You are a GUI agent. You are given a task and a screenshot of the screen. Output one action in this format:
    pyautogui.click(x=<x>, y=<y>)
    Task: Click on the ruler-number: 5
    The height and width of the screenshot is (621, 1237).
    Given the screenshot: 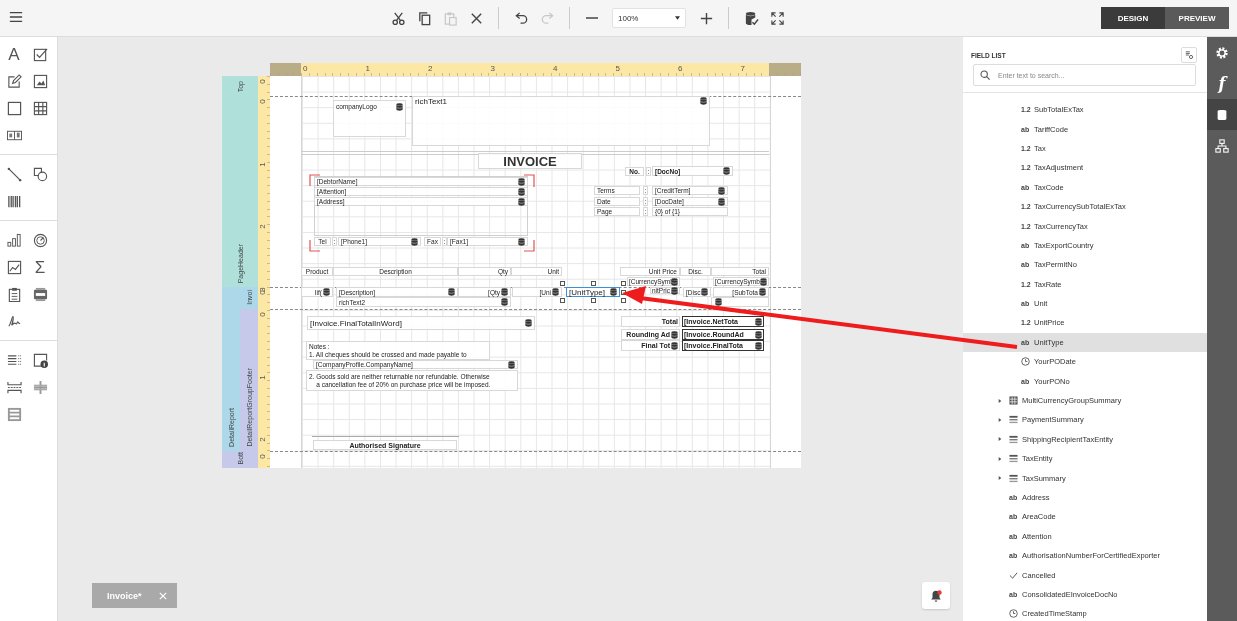 What is the action you would take?
    pyautogui.click(x=617, y=68)
    